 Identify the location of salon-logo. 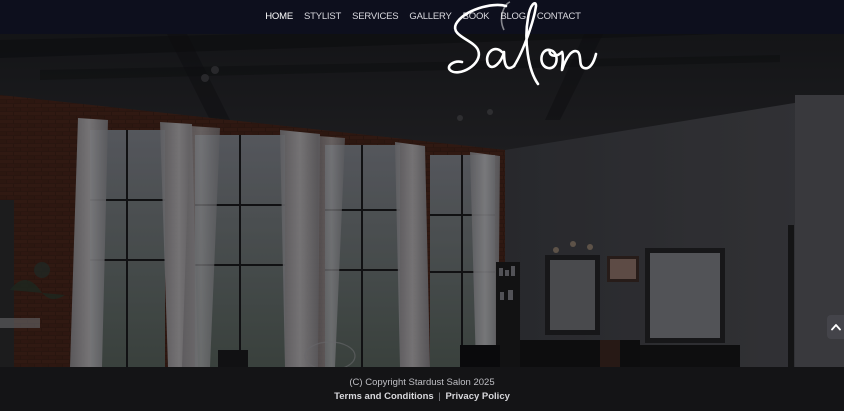
(524, 47).